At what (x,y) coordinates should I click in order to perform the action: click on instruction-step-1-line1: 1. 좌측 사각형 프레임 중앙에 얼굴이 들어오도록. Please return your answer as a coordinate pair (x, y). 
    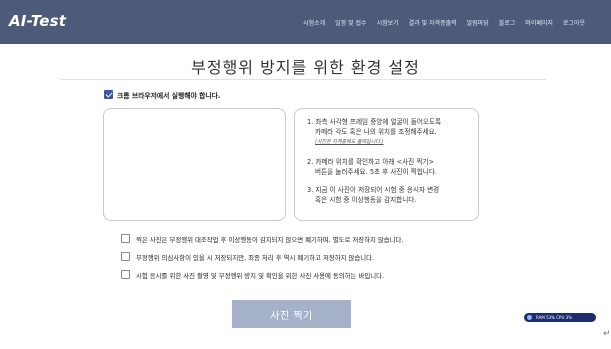
    Looking at the image, I should click on (374, 122).